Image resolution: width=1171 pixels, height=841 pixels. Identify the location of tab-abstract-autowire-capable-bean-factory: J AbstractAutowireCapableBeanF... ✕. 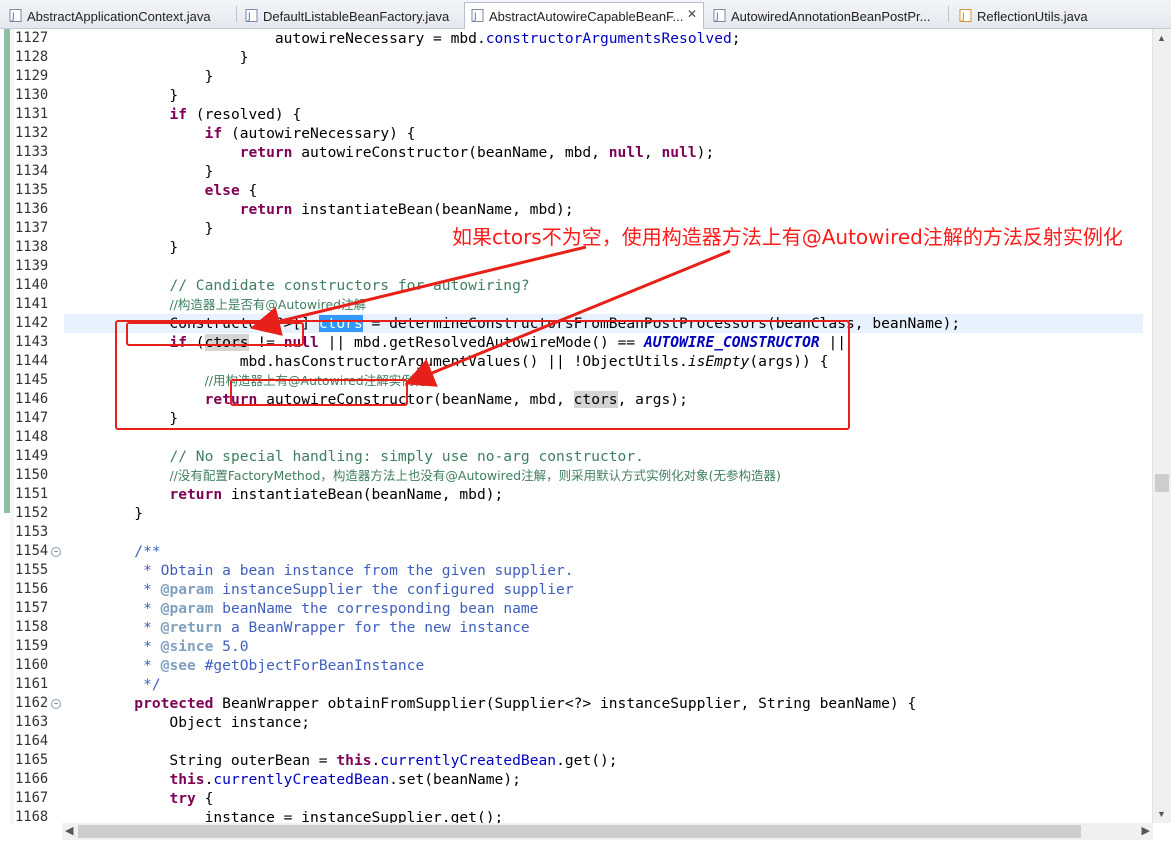
(584, 15).